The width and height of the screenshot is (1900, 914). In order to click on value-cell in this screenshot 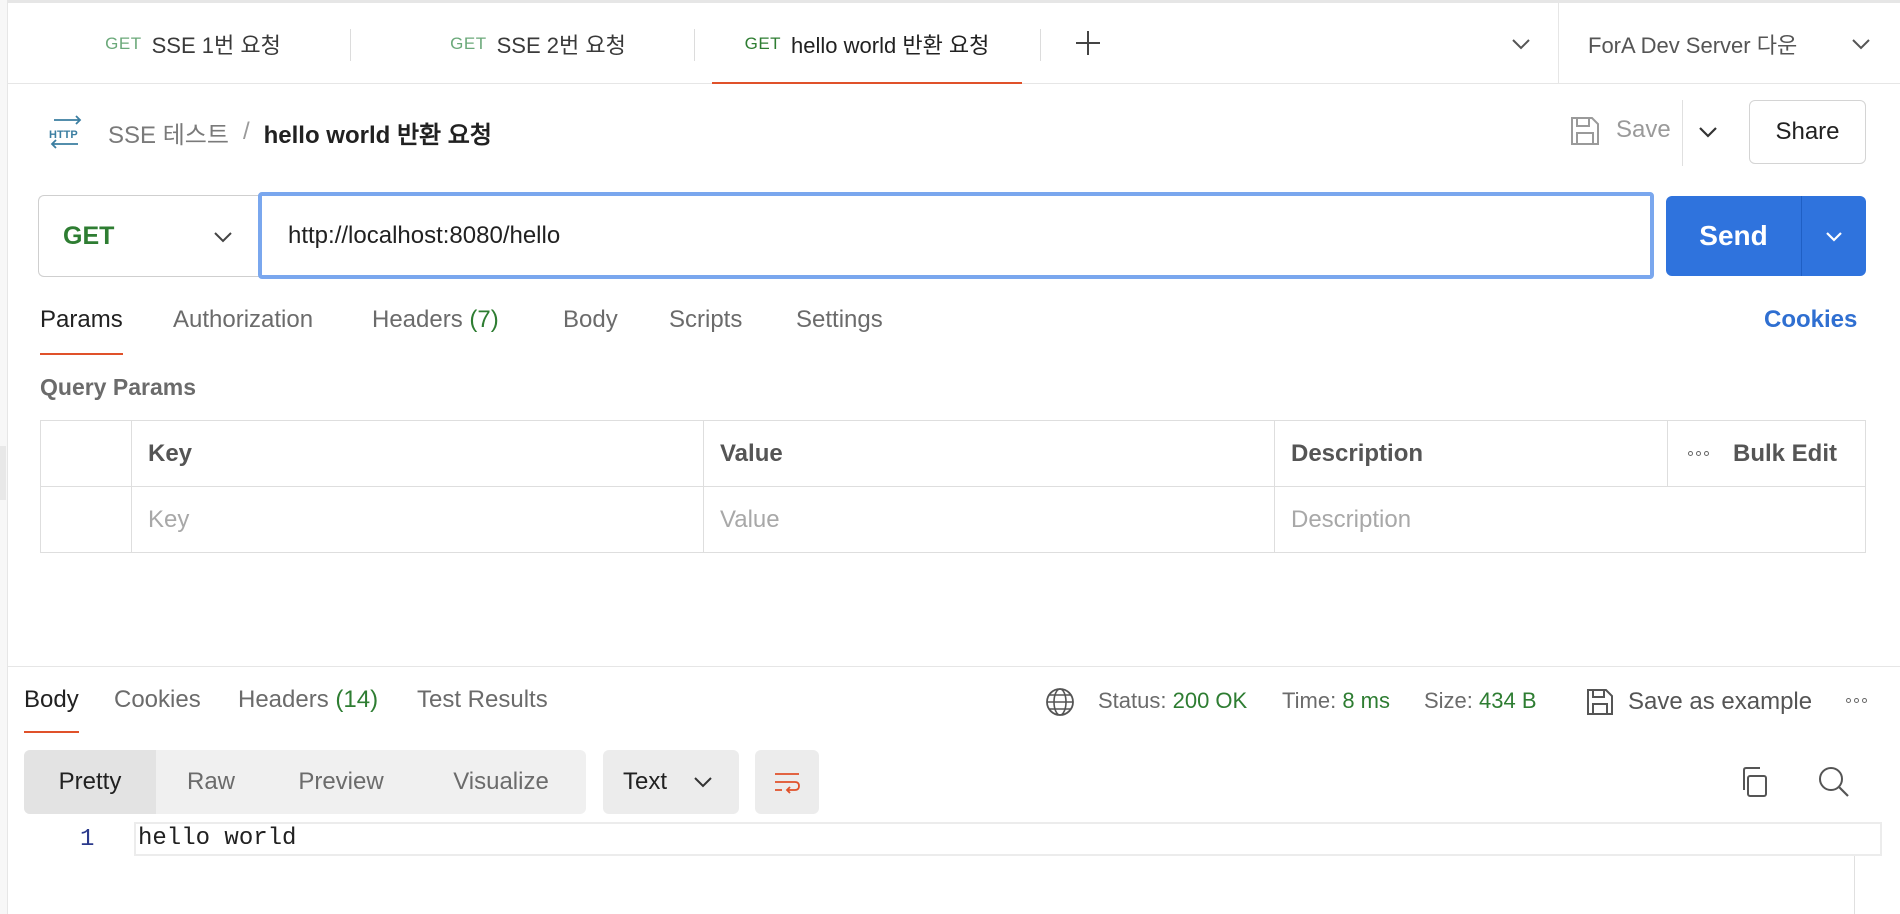, I will do `click(988, 520)`.